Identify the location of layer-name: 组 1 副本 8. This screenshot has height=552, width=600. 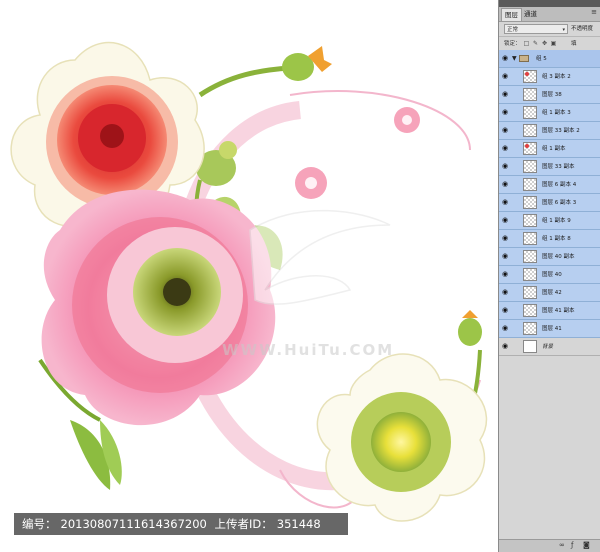
(556, 239).